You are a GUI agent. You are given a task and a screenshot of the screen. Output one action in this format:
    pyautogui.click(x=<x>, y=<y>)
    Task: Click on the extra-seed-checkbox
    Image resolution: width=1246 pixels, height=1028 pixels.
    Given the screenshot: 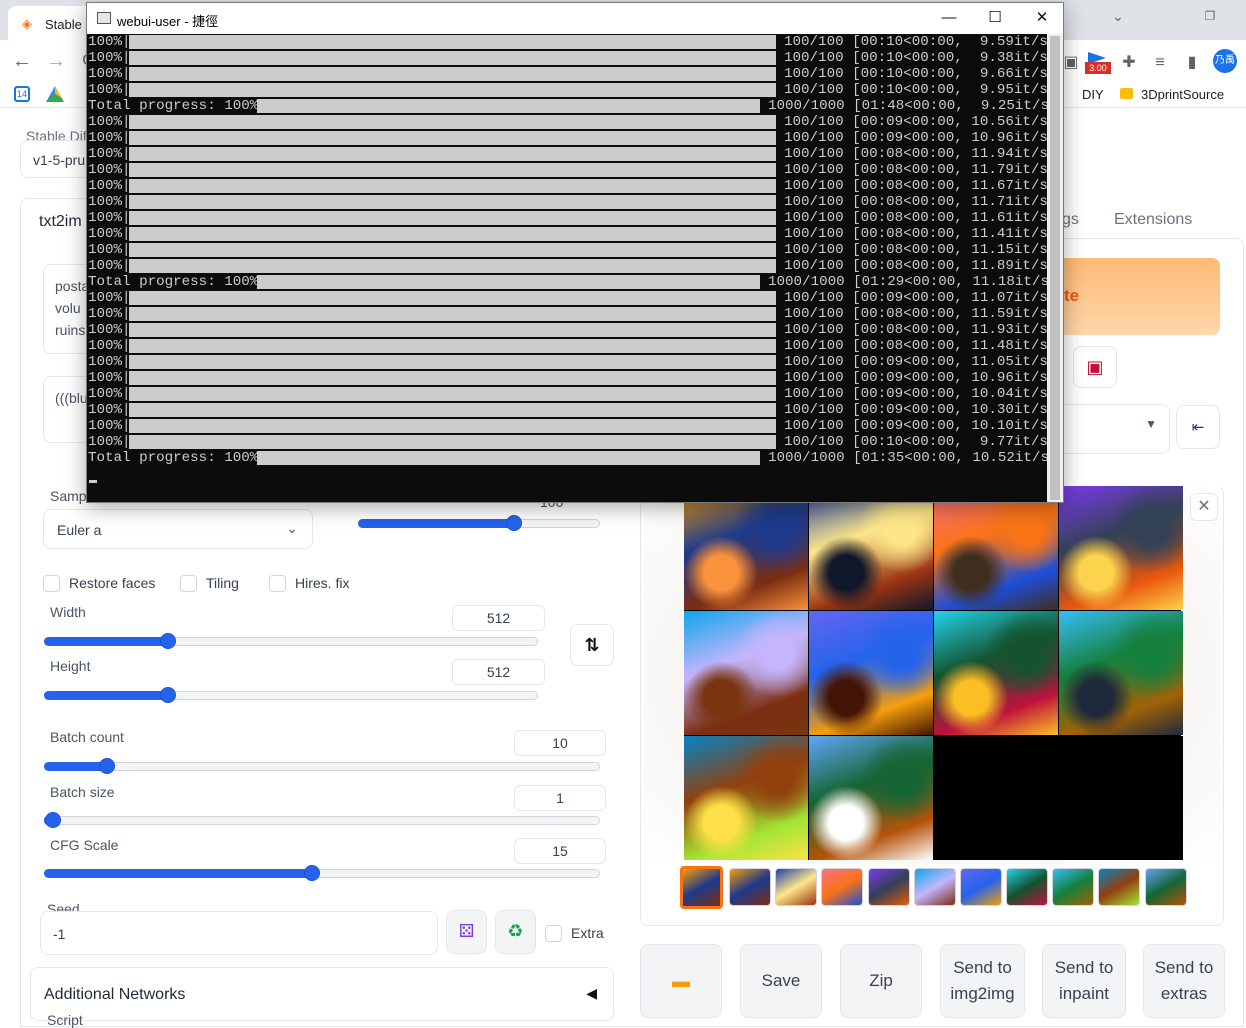 What is the action you would take?
    pyautogui.click(x=553, y=933)
    